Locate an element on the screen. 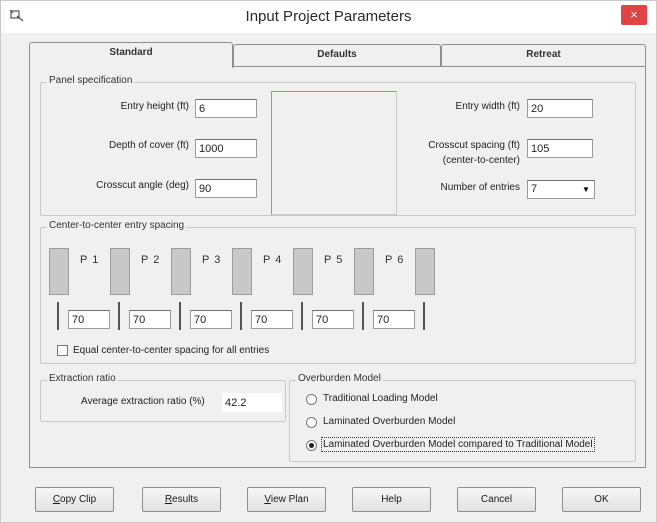 The height and width of the screenshot is (523, 657). tab-defaults: Defaults is located at coordinates (337, 55).